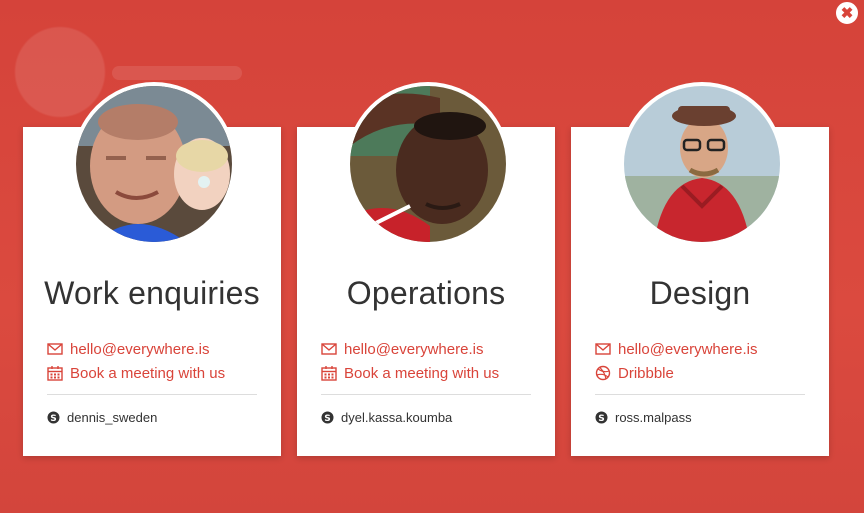 The width and height of the screenshot is (864, 513). What do you see at coordinates (643, 417) in the screenshot?
I see `skype-contact: S ross.malpass` at bounding box center [643, 417].